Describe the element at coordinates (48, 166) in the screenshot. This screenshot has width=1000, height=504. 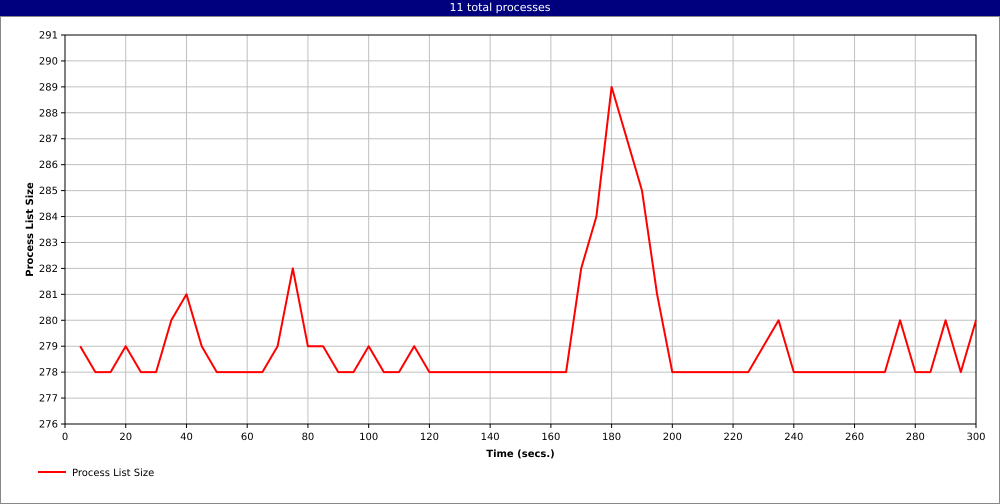
I see `axis-label: 286` at that location.